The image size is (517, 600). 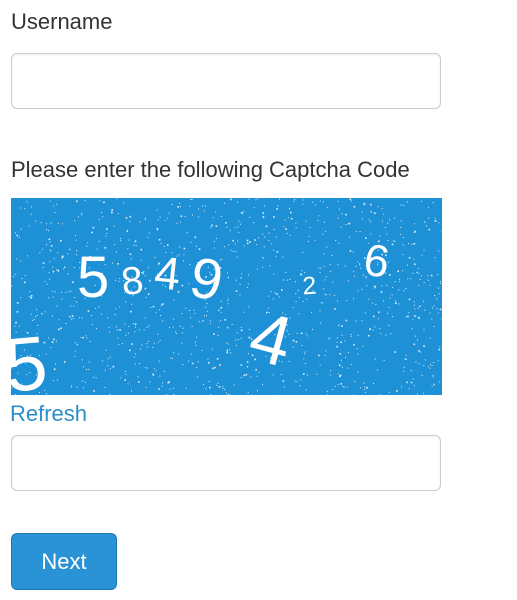 I want to click on refresh-captcha-link: Refresh, so click(x=48, y=414).